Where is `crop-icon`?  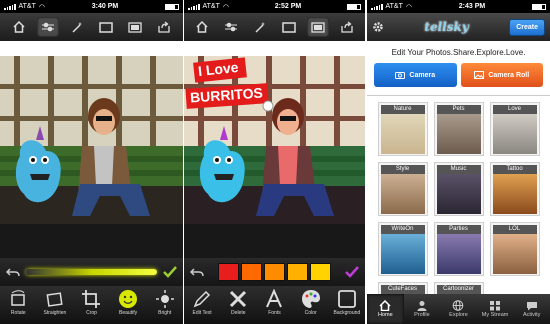
crop-icon is located at coordinates (91, 299).